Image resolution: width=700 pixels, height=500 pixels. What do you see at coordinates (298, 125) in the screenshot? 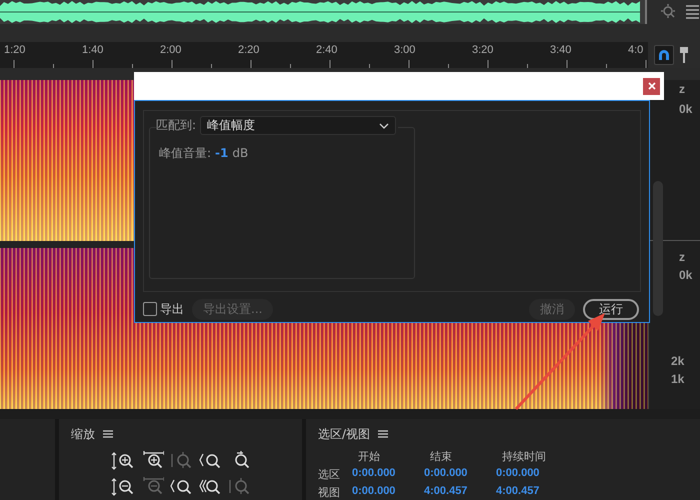
I see `match-dropdown: 峰值幅度` at bounding box center [298, 125].